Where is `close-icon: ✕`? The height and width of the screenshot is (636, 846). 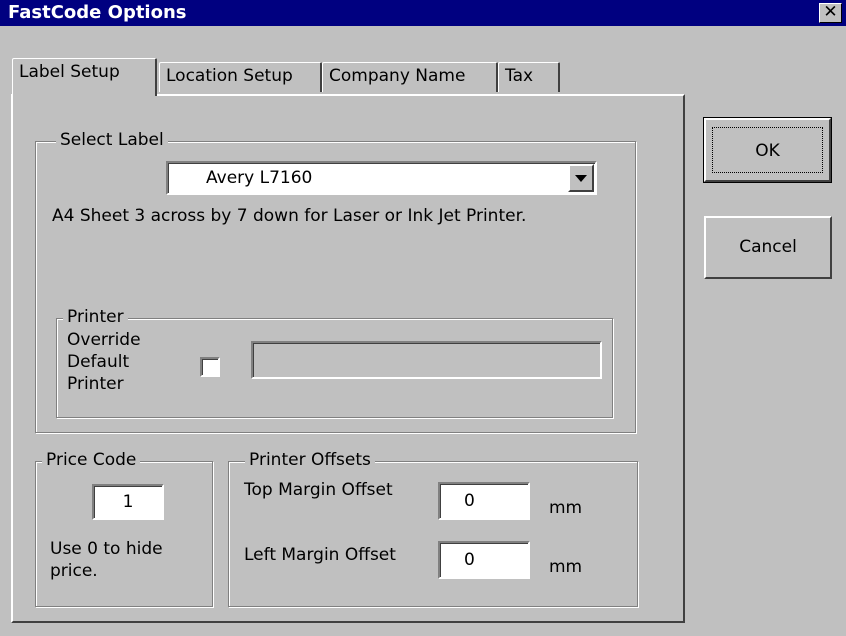 close-icon: ✕ is located at coordinates (830, 12).